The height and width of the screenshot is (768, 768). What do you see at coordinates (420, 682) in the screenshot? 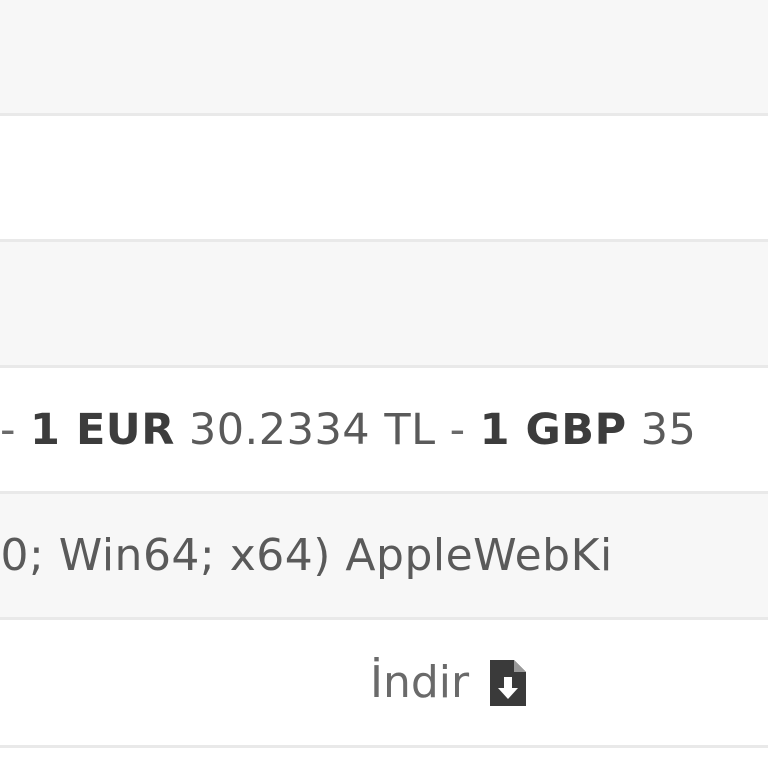
I see `download-label: İndir` at bounding box center [420, 682].